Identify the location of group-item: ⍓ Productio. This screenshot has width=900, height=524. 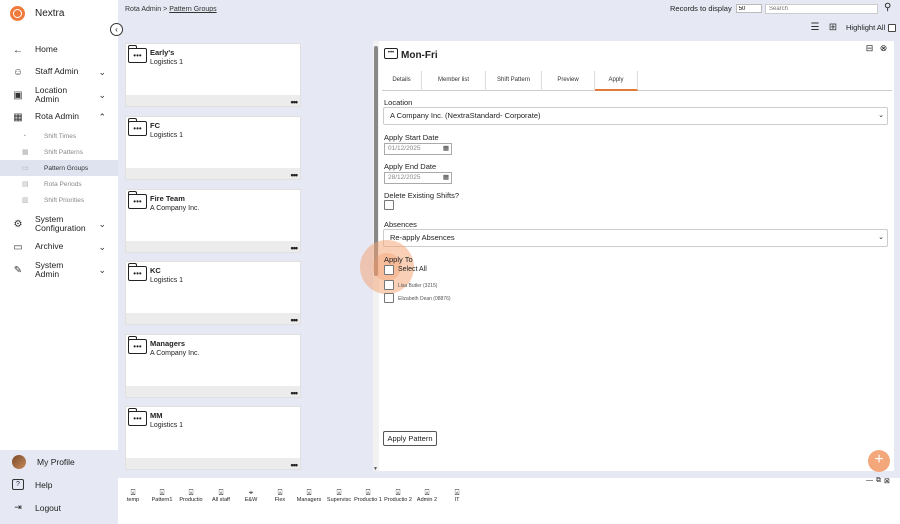
(191, 495).